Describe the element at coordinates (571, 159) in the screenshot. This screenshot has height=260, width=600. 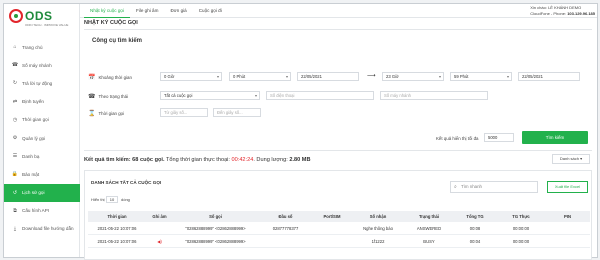
I see `view-mode-select: Danh sách ▾` at that location.